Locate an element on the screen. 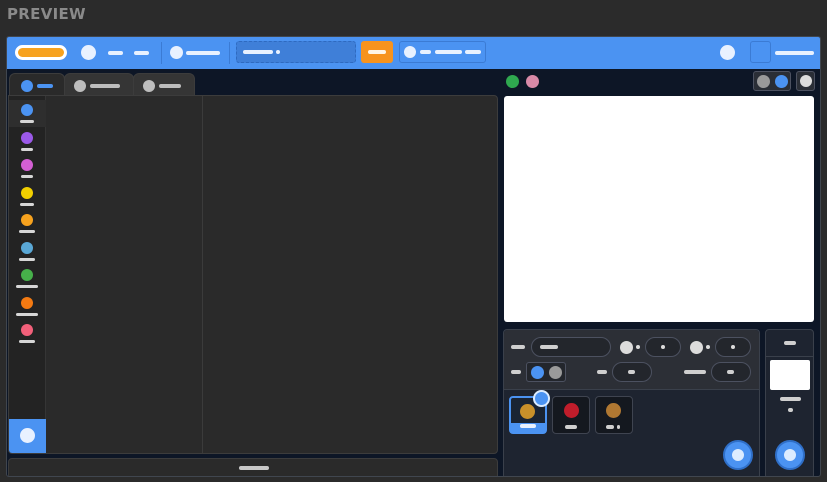 The width and height of the screenshot is (827, 482). top-toolbar is located at coordinates (413, 53).